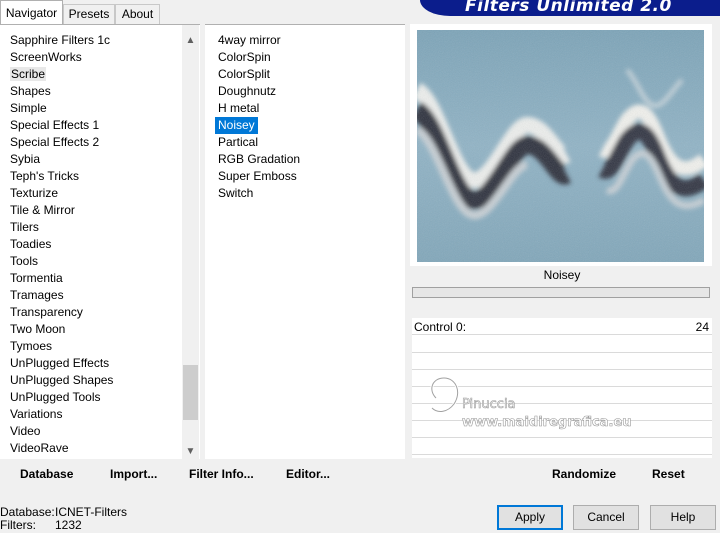  I want to click on filter-item: Noisey, so click(236, 125).